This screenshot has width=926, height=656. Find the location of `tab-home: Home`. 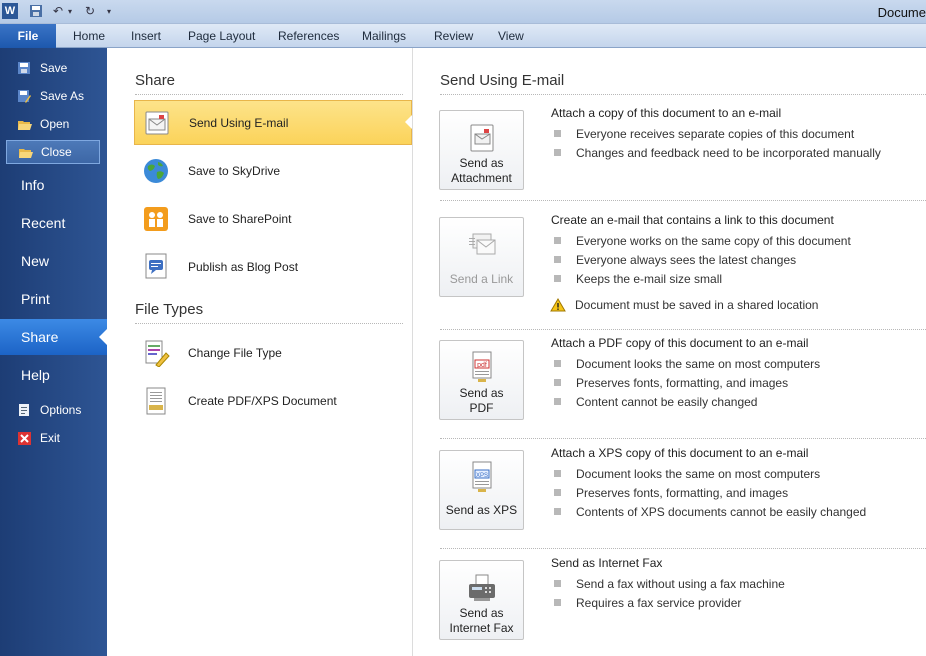

tab-home: Home is located at coordinates (89, 36).